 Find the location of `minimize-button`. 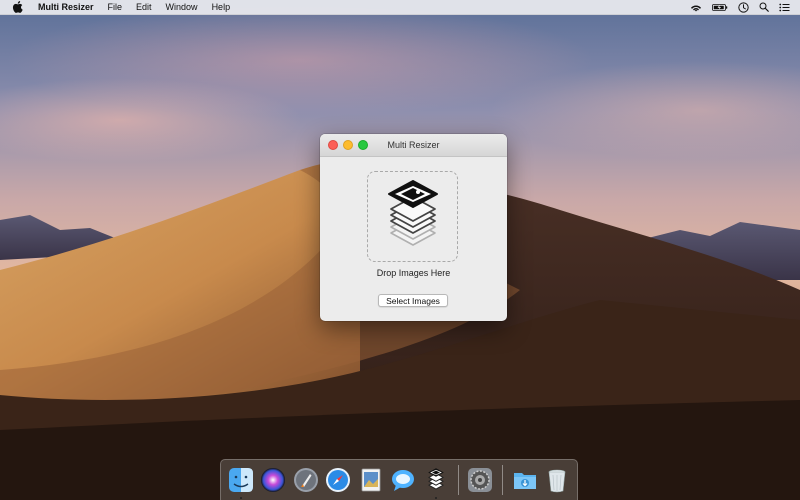

minimize-button is located at coordinates (348, 145).